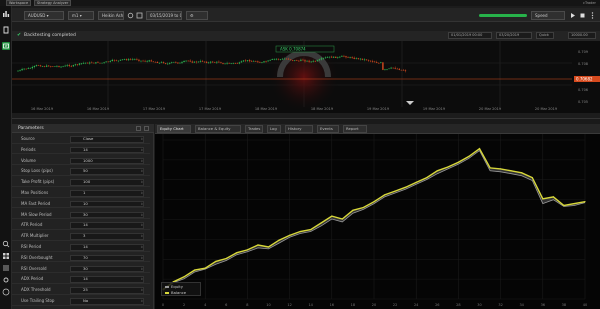  What do you see at coordinates (582, 35) in the screenshot?
I see `balance-field: 10000.00` at bounding box center [582, 35].